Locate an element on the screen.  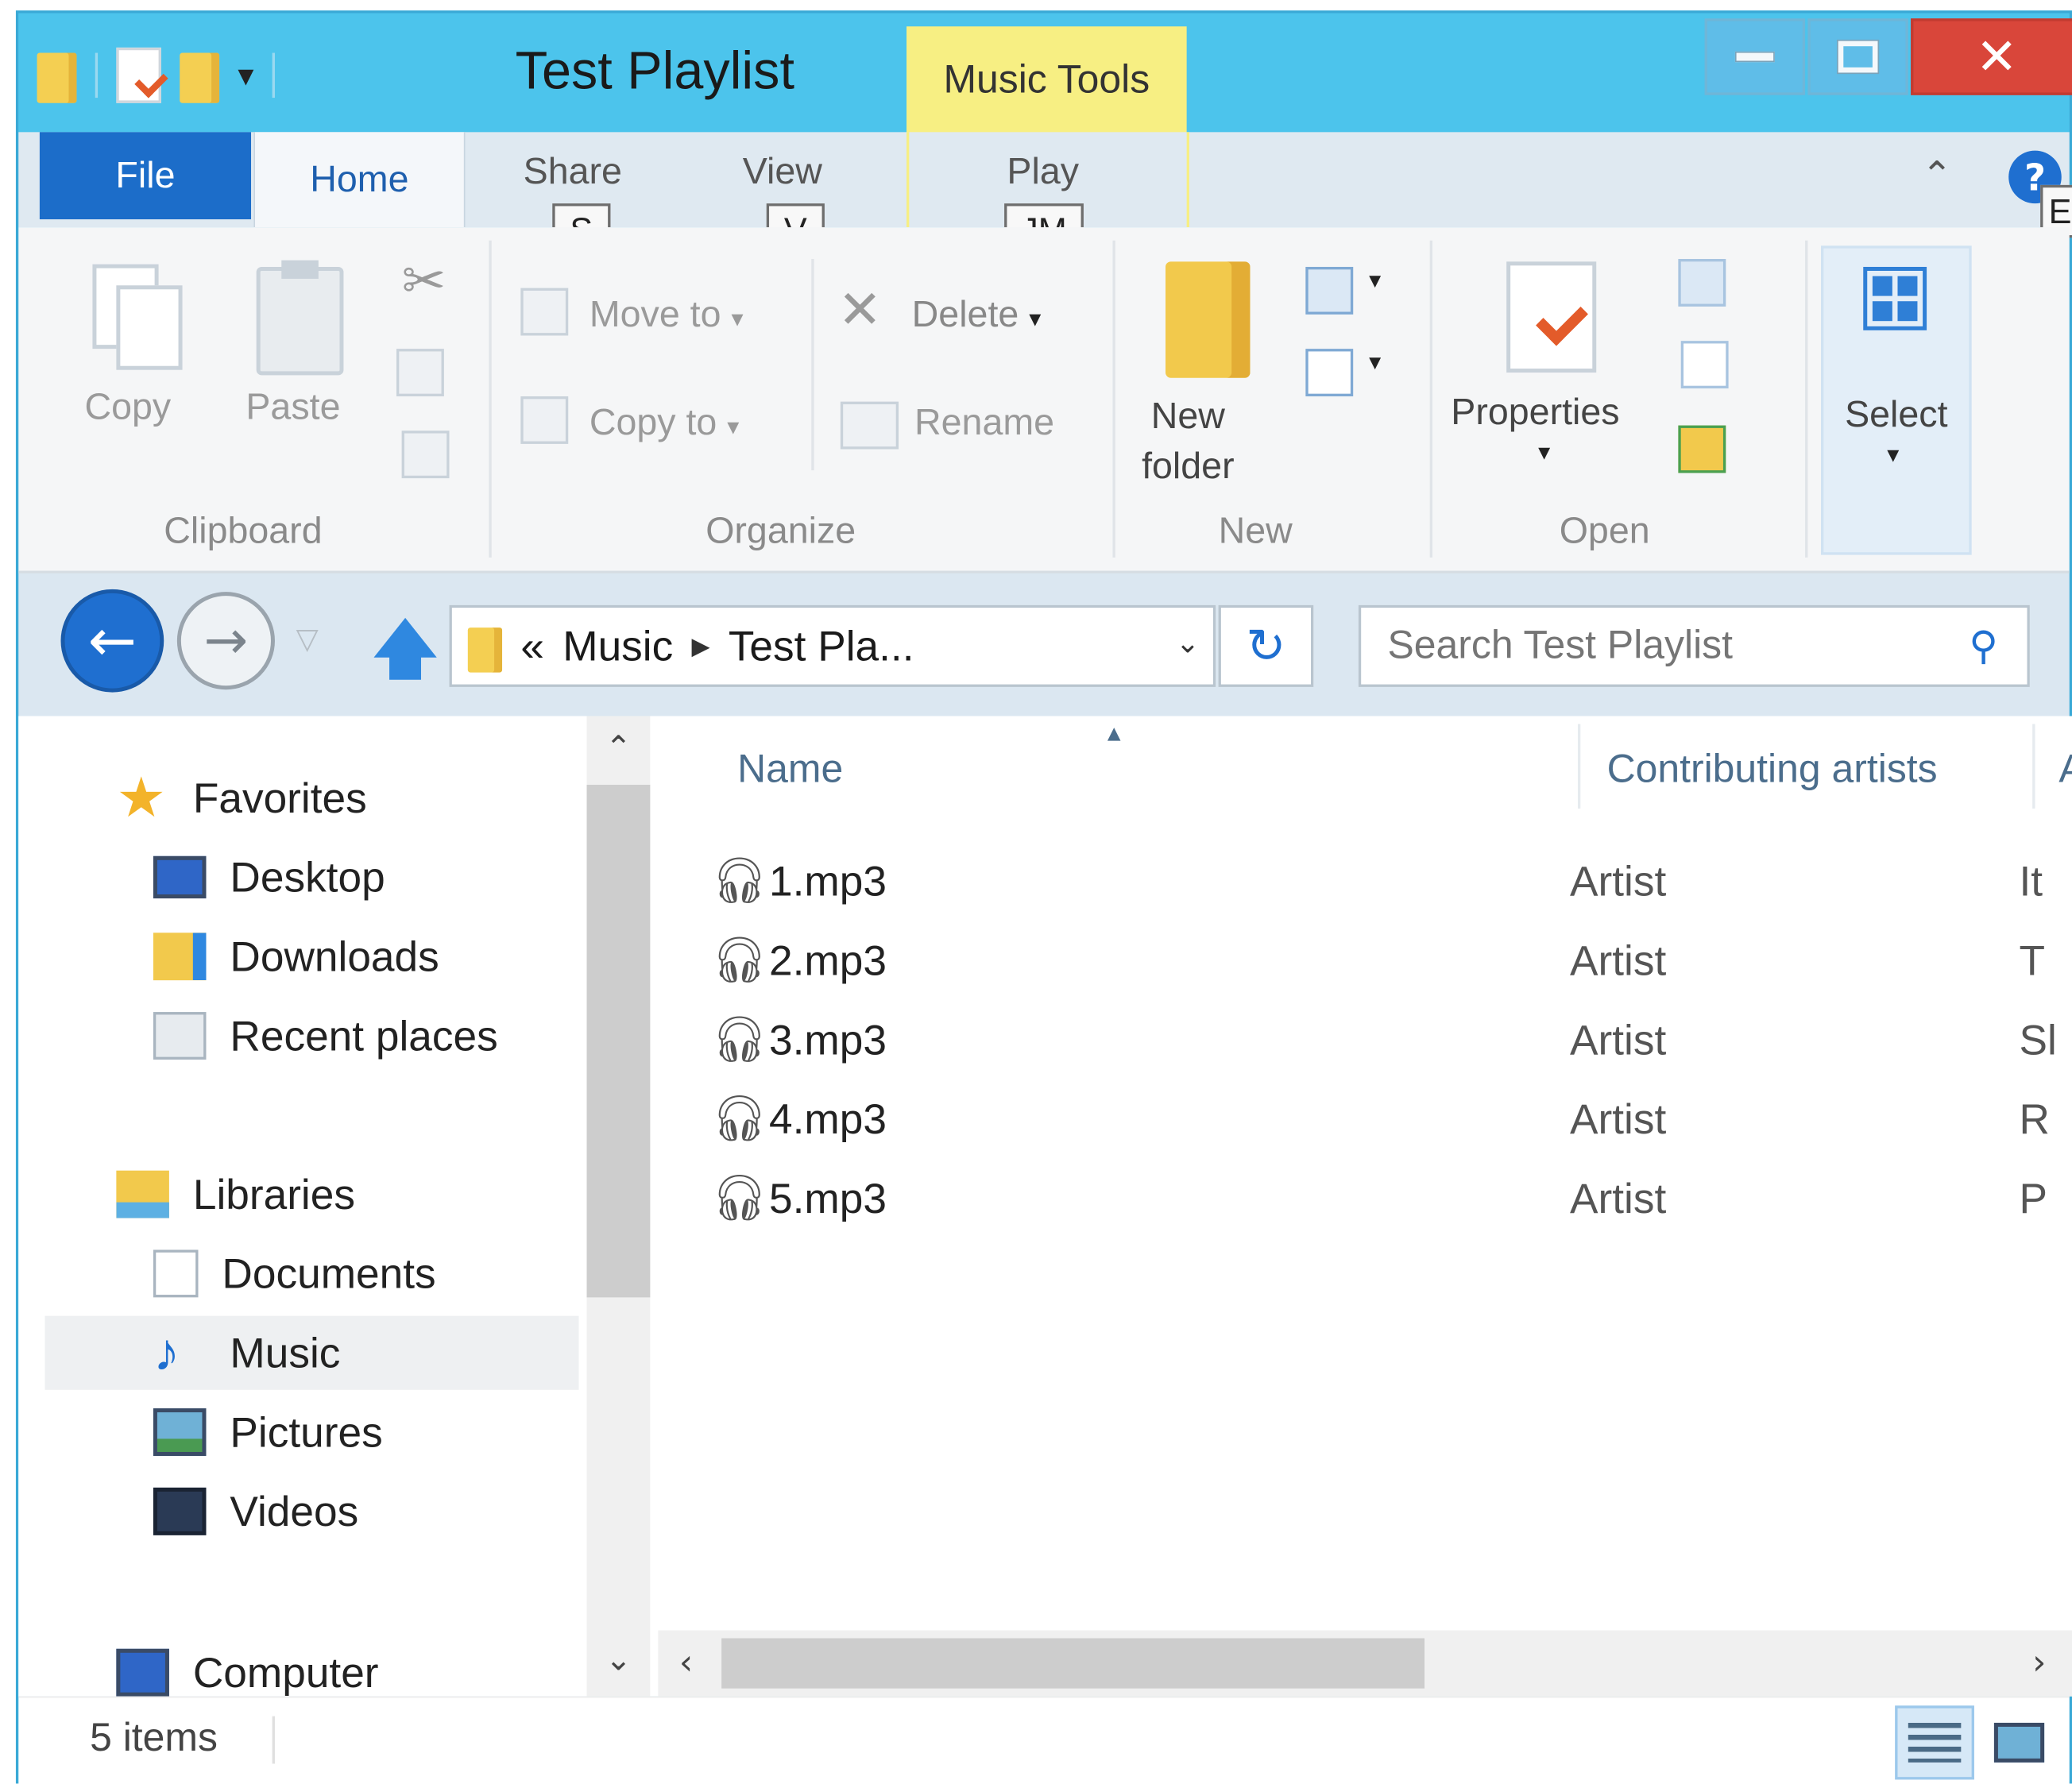
table-row: 🎧︎ 5.mp3 Artist P is located at coordinates (1391, 1198).